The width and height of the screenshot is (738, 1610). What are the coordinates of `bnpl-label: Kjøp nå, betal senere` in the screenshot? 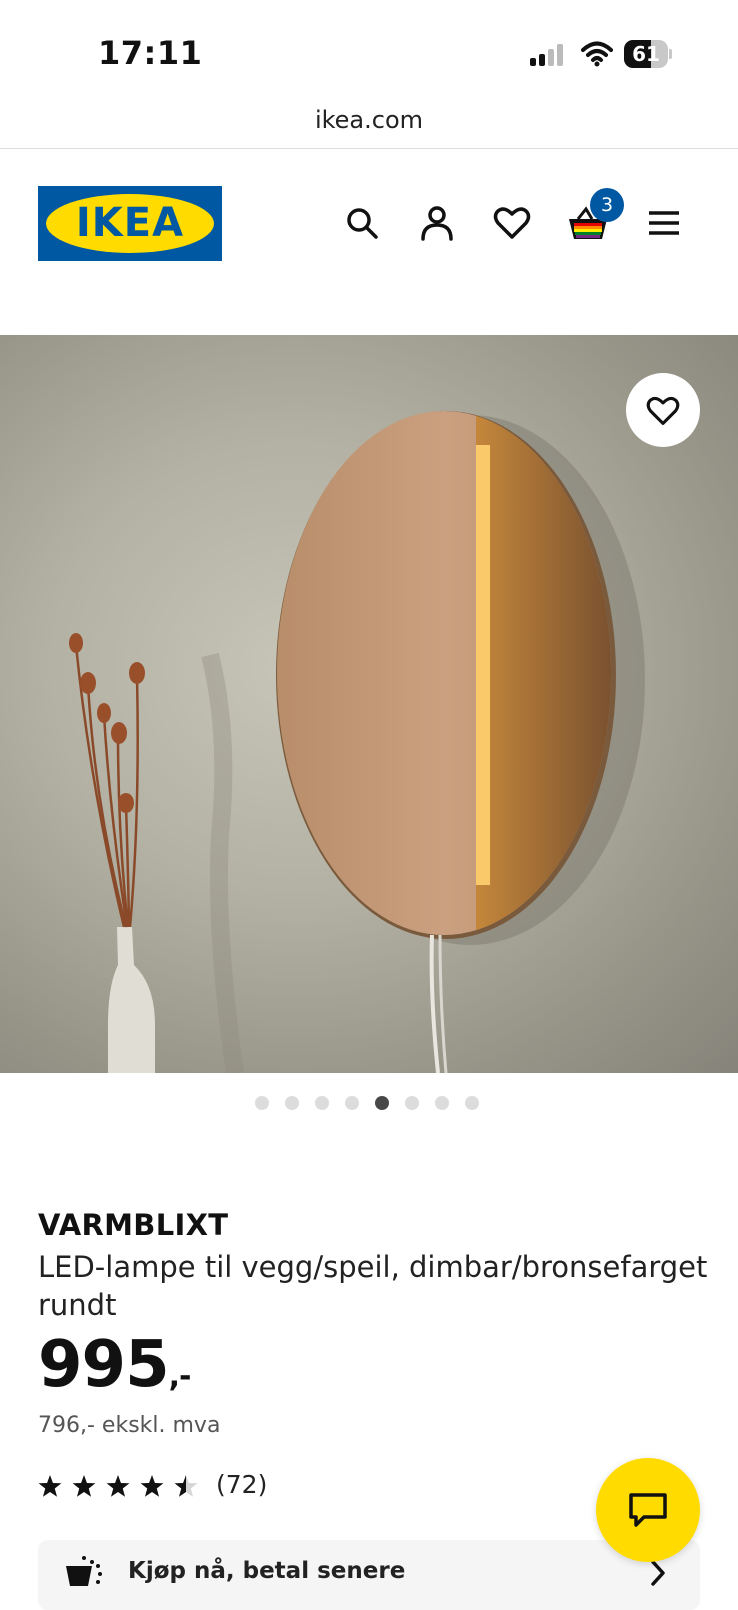 It's located at (267, 1571).